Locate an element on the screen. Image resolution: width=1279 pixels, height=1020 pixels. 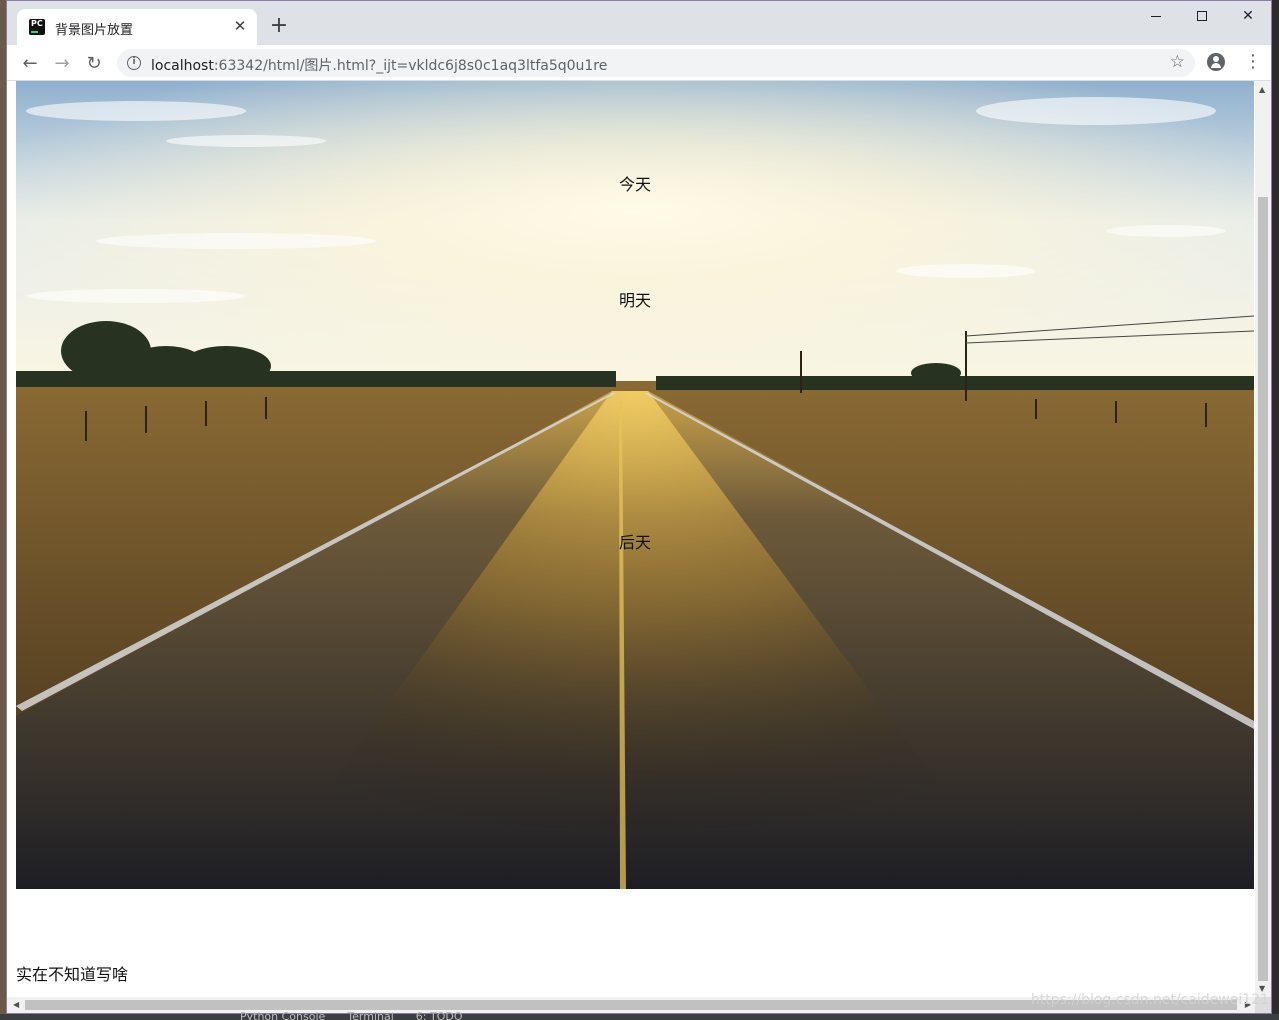
tab-title: 背景图片放置 is located at coordinates (94, 30).